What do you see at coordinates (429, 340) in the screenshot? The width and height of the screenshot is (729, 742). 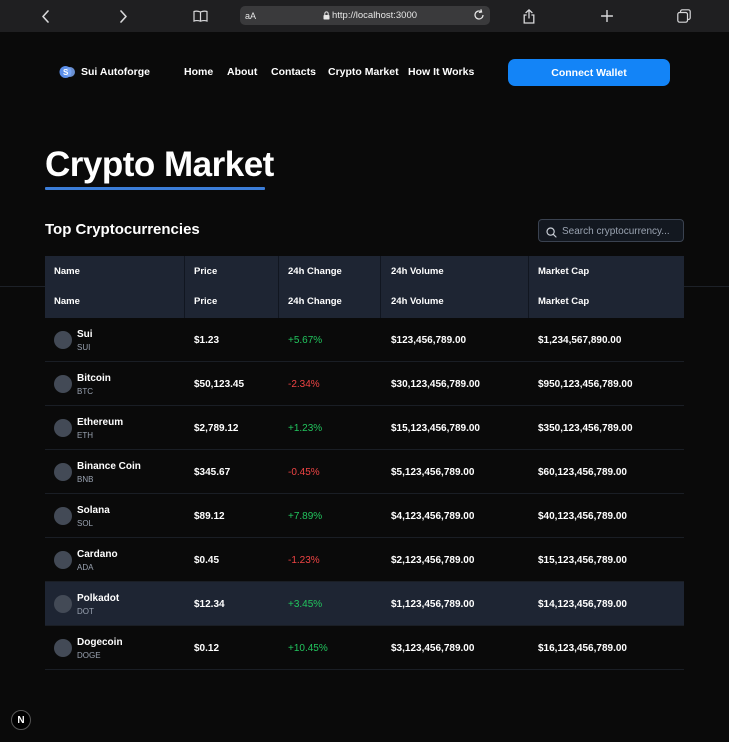 I see `volume-cell: $123,456,789.00` at bounding box center [429, 340].